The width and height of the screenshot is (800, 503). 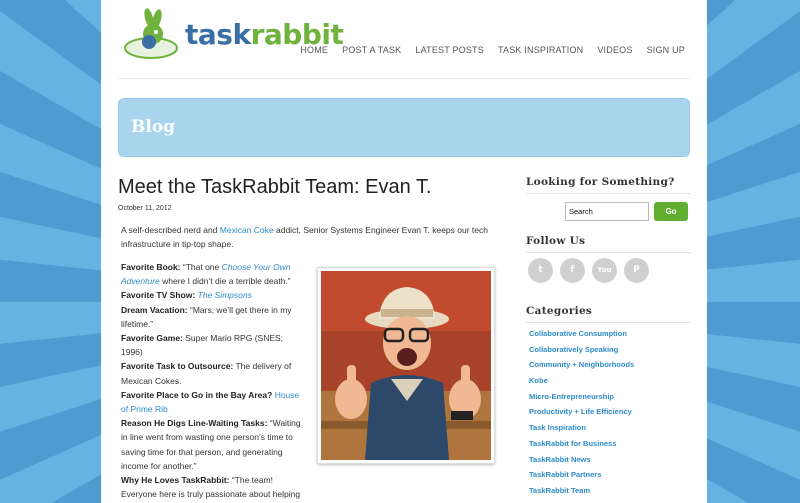 What do you see at coordinates (371, 50) in the screenshot?
I see `nav-post-a-task: POST A TASK` at bounding box center [371, 50].